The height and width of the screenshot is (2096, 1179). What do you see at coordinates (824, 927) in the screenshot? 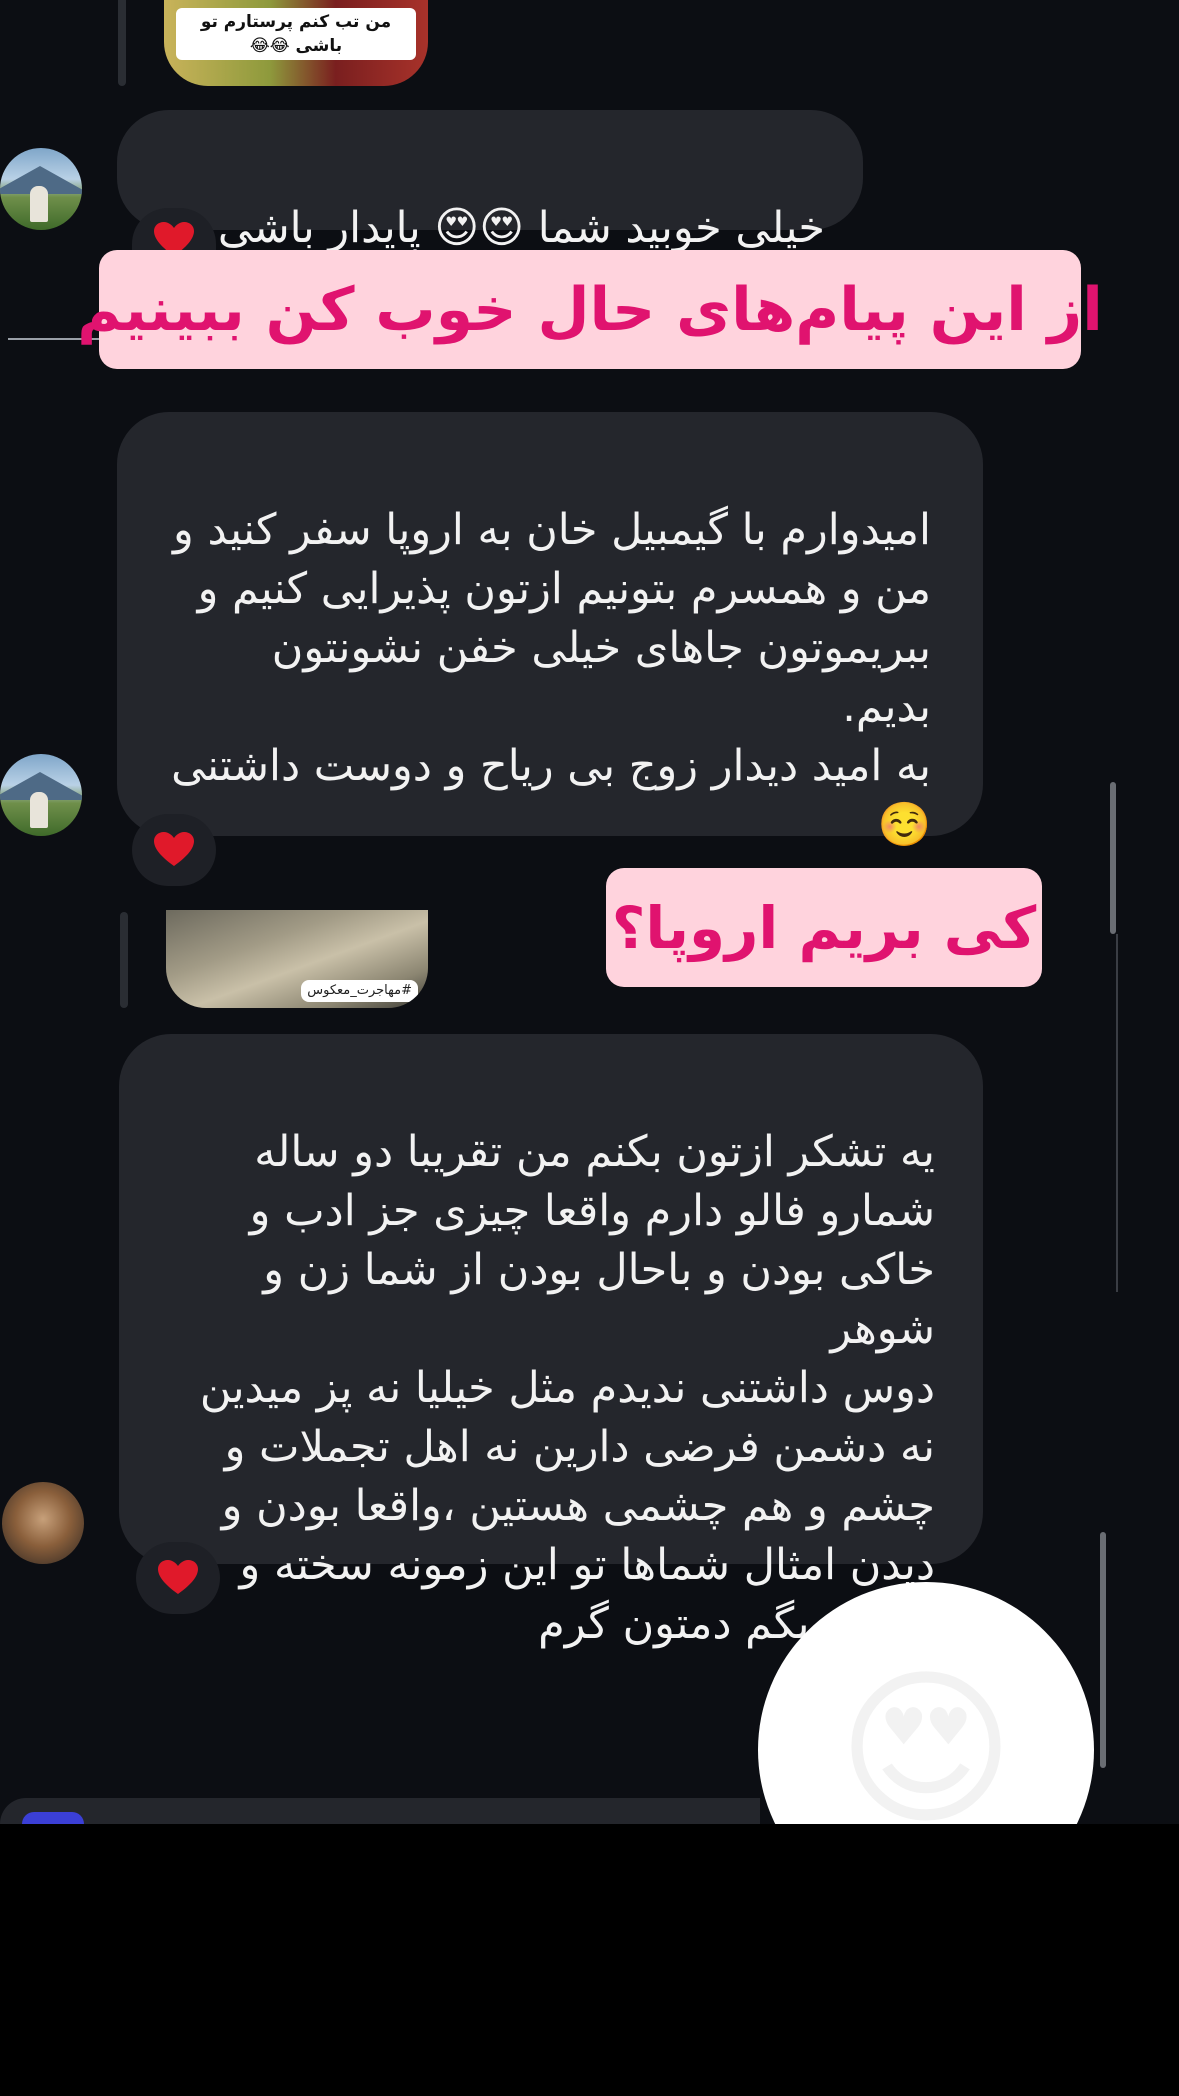
I see `overlay-caption-banner: کی بریم اروپا؟` at bounding box center [824, 927].